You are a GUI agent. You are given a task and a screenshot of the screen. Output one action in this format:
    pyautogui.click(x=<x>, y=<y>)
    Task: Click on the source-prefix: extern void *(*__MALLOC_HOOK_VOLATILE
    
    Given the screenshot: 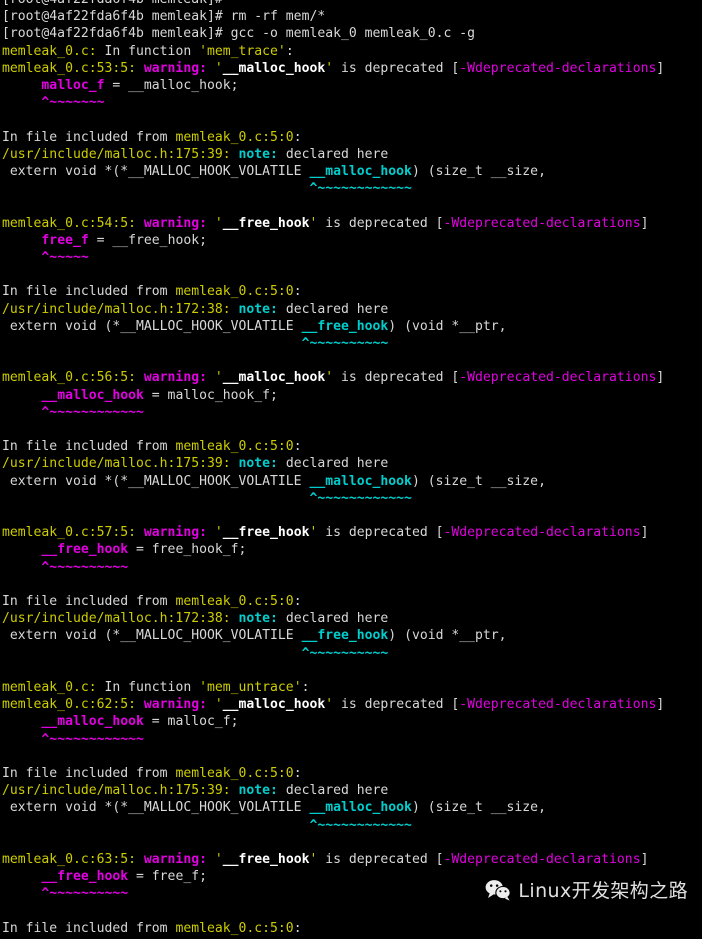 What is the action you would take?
    pyautogui.click(x=159, y=808)
    